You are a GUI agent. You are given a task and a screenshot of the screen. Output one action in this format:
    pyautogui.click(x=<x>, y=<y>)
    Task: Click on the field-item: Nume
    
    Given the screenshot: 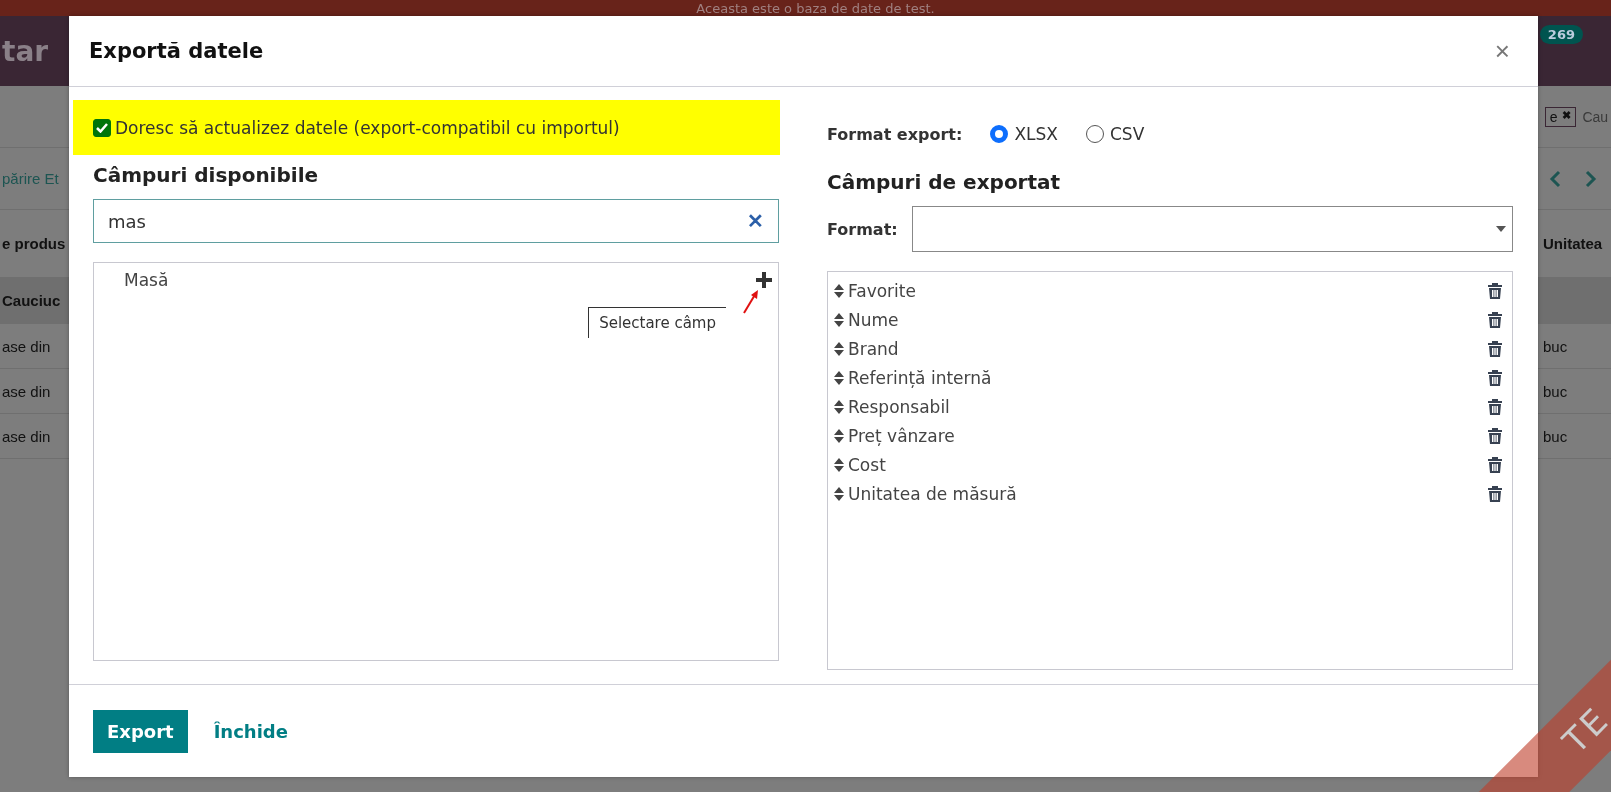 What is the action you would take?
    pyautogui.click(x=873, y=319)
    